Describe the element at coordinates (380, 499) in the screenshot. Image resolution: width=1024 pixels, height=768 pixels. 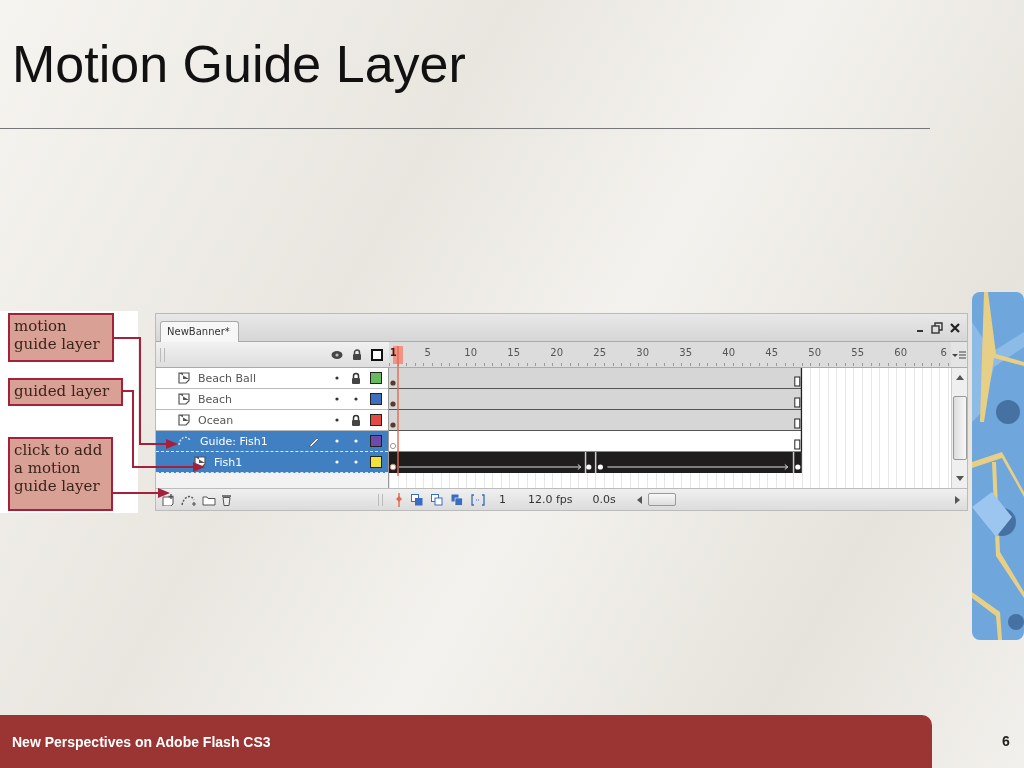
I see `splitter-handle` at that location.